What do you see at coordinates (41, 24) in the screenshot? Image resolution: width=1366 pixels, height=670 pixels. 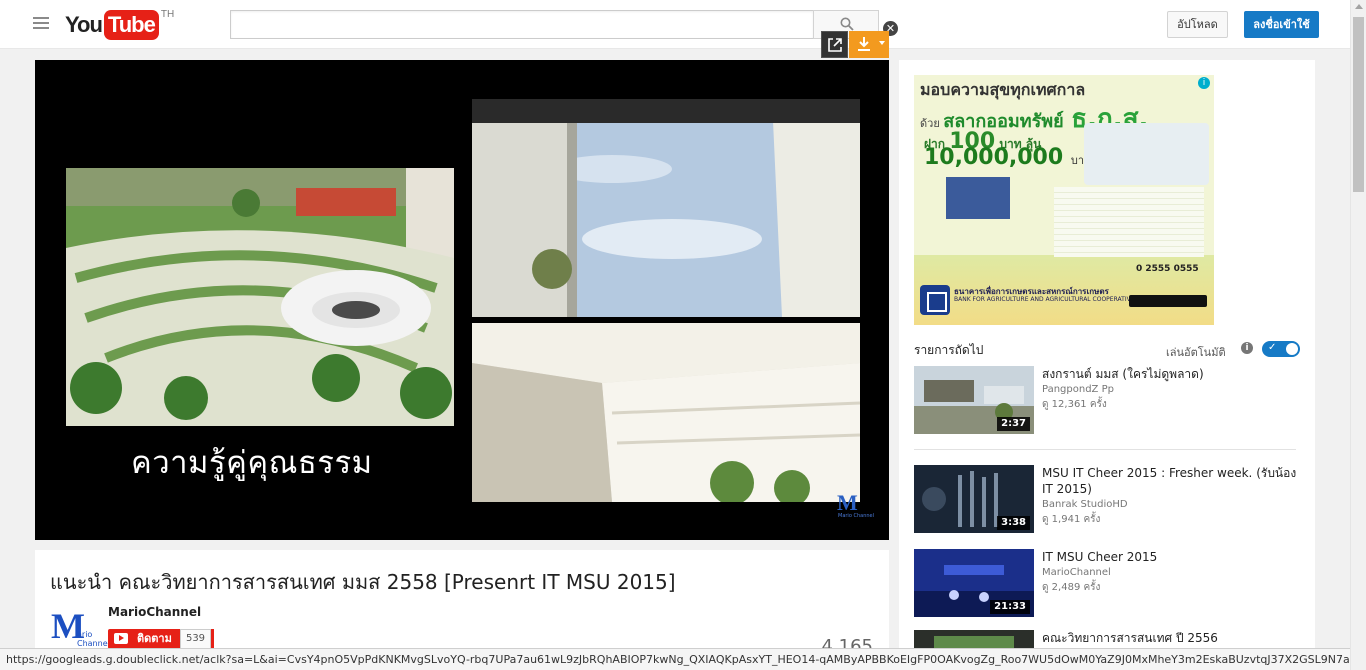 I see `guide-menu-icon` at bounding box center [41, 24].